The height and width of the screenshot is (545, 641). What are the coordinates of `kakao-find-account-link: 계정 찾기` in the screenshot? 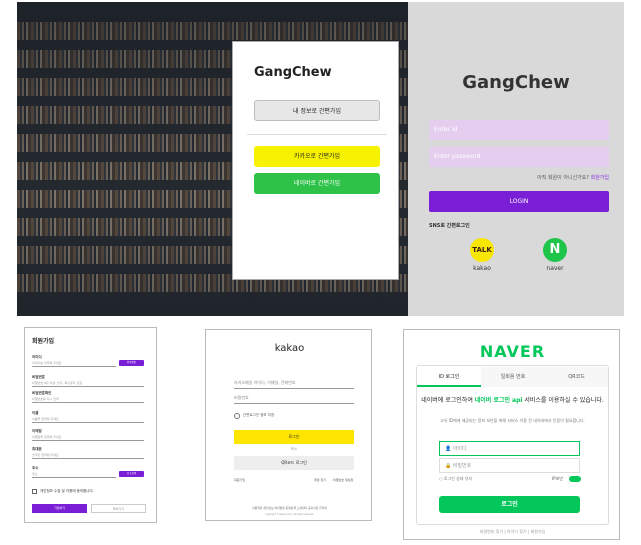 It's located at (320, 480).